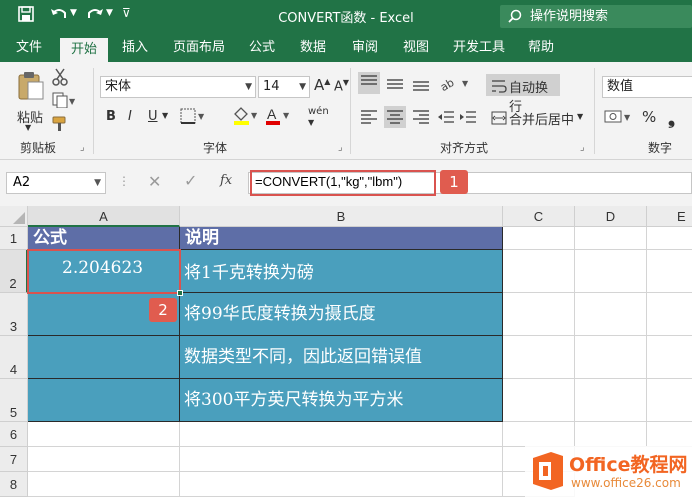 The image size is (692, 497). I want to click on tell-me-search: 操作说明搜索, so click(596, 16).